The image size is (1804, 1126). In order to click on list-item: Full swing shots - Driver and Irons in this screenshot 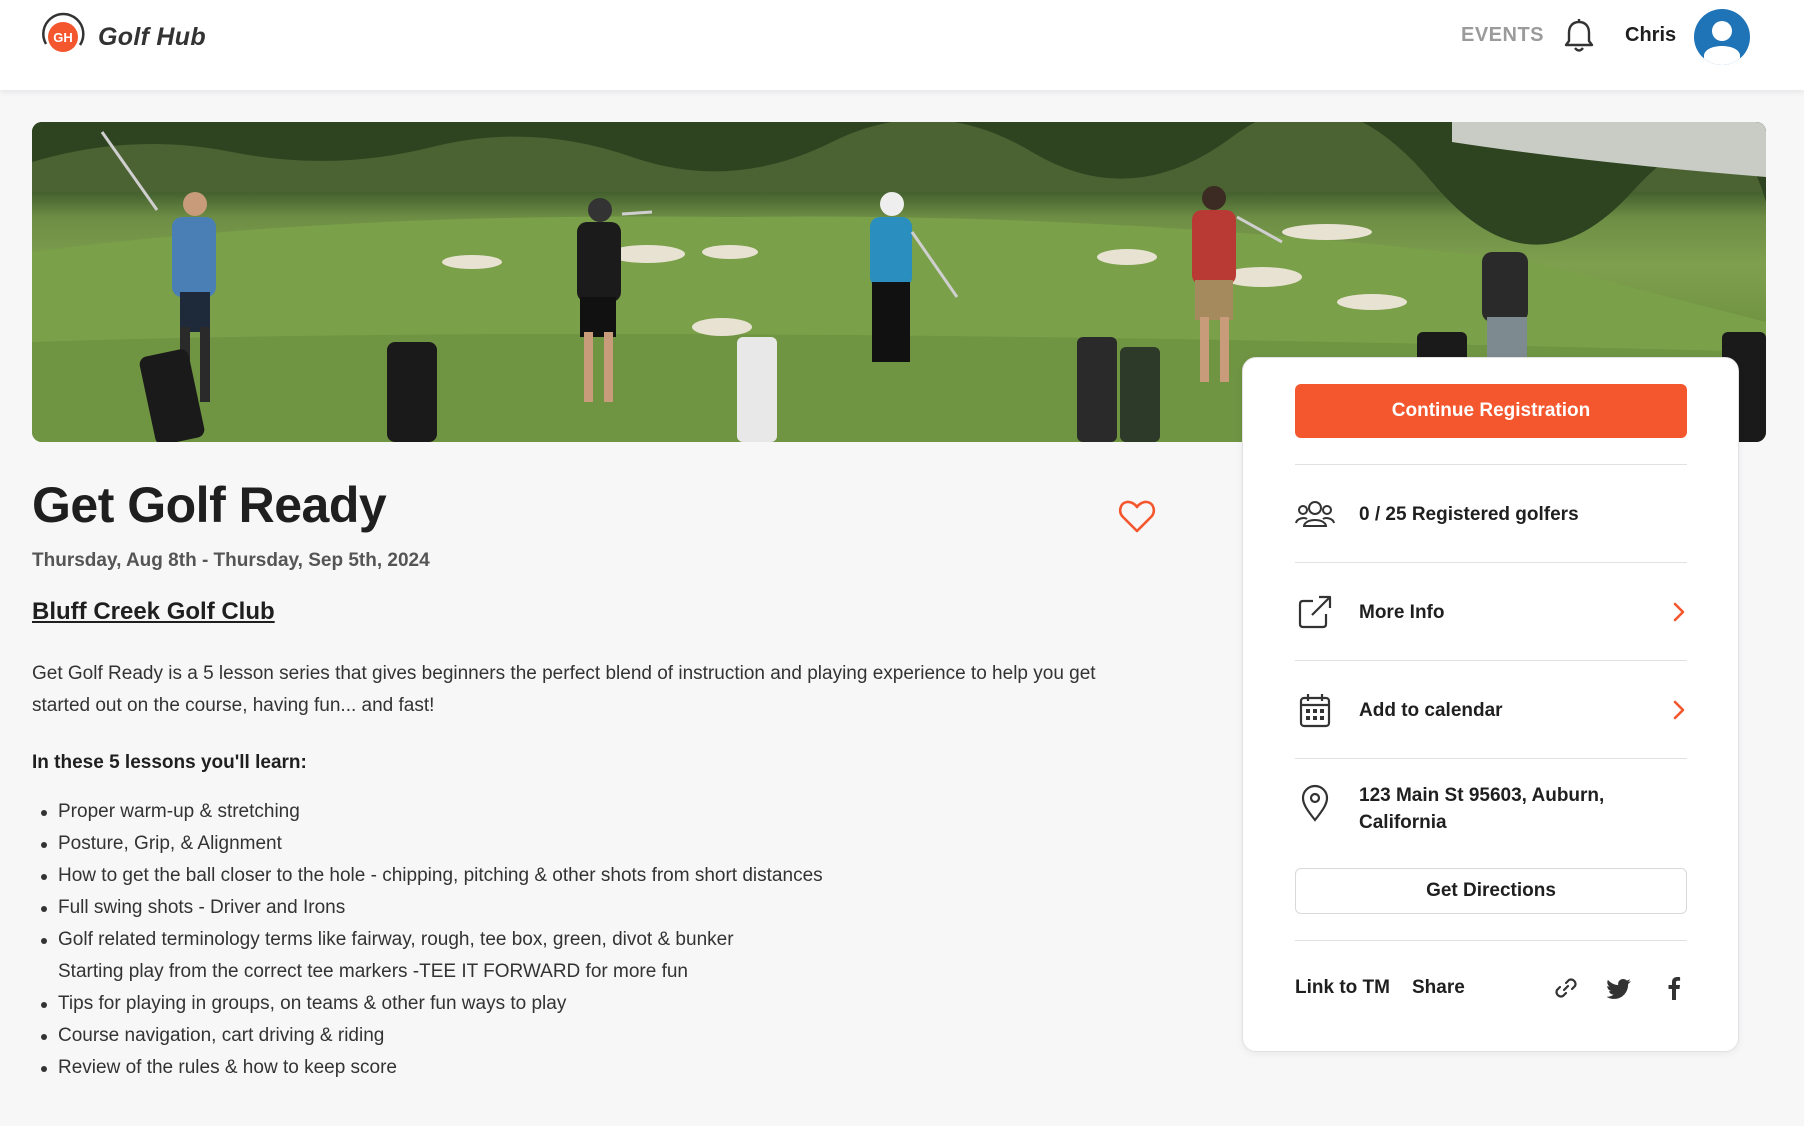, I will do `click(602, 908)`.